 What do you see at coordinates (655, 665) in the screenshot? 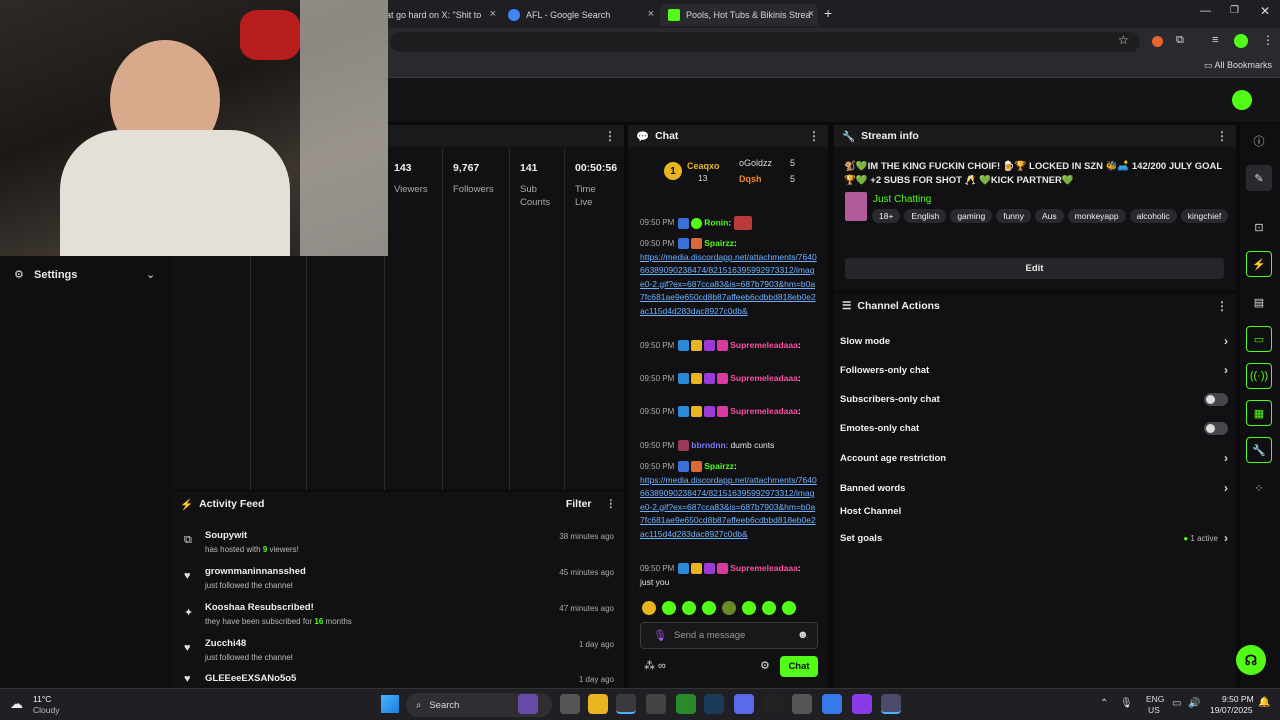
I see `chat-rewards-icon: ⁂ ∞` at bounding box center [655, 665].